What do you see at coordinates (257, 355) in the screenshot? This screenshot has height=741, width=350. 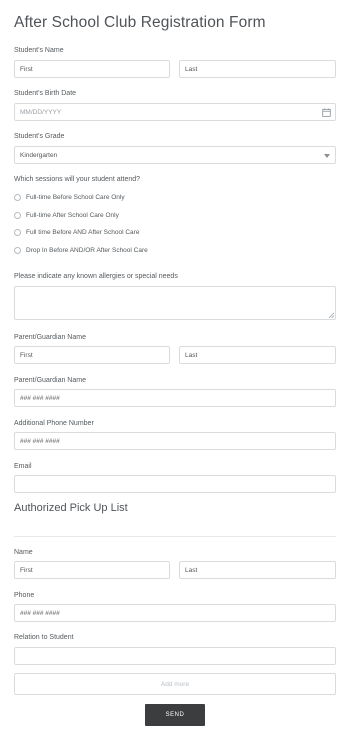 I see `guardian-last-name-input: Last` at bounding box center [257, 355].